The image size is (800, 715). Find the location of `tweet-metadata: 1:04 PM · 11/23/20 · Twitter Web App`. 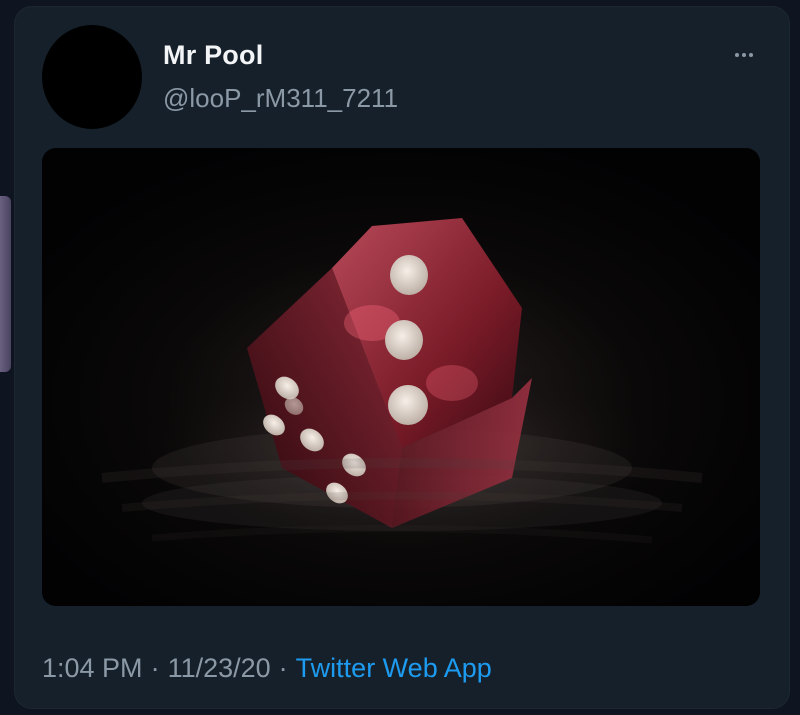

tweet-metadata: 1:04 PM · 11/23/20 · Twitter Web App is located at coordinates (267, 668).